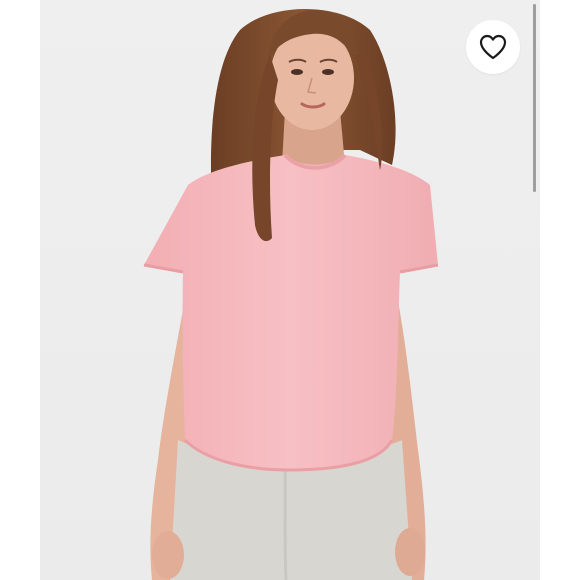 The image size is (580, 580). Describe the element at coordinates (285, 519) in the screenshot. I see `pants-fold` at that location.